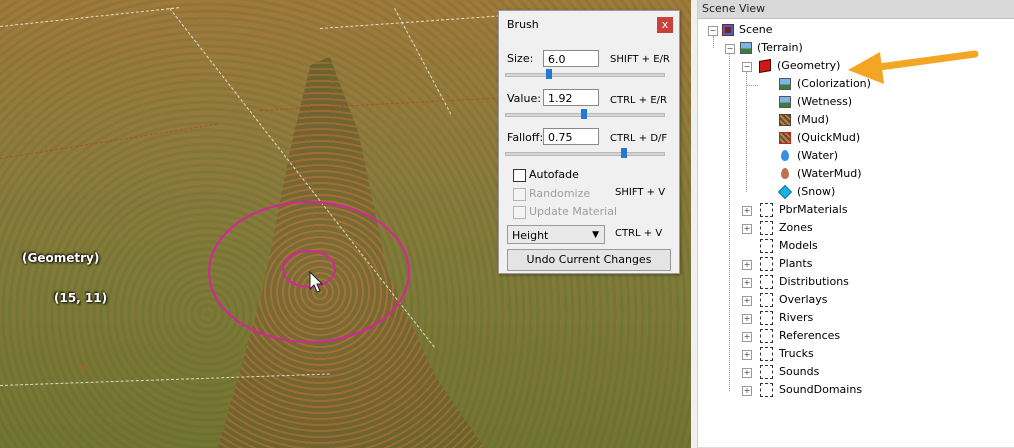 This screenshot has height=448, width=1014. Describe the element at coordinates (519, 194) in the screenshot. I see `randomize-checkbox` at that location.